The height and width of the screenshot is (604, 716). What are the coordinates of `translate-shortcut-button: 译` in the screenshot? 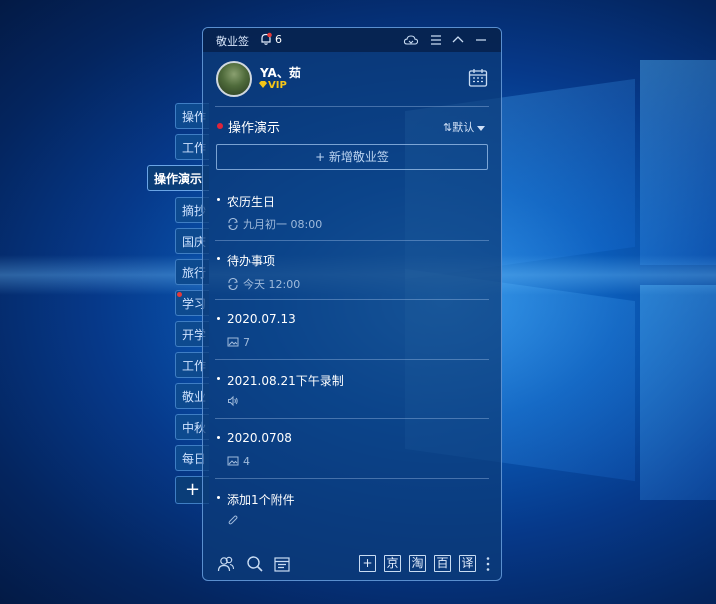 It's located at (467, 563).